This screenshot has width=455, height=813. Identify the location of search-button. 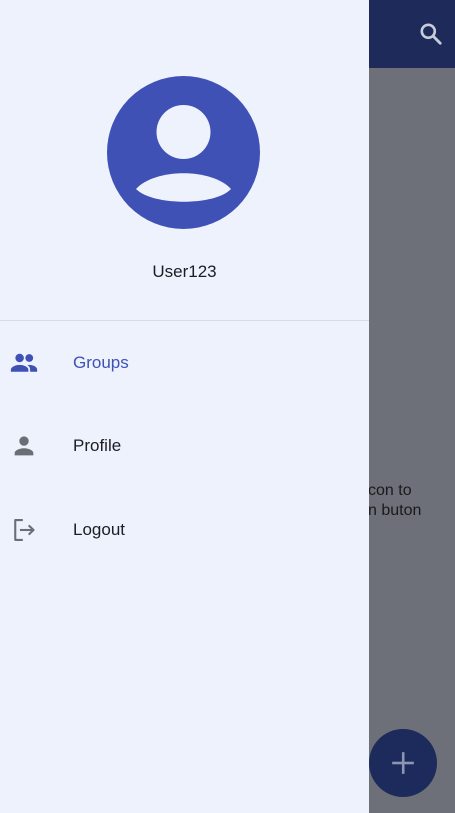
(431, 34).